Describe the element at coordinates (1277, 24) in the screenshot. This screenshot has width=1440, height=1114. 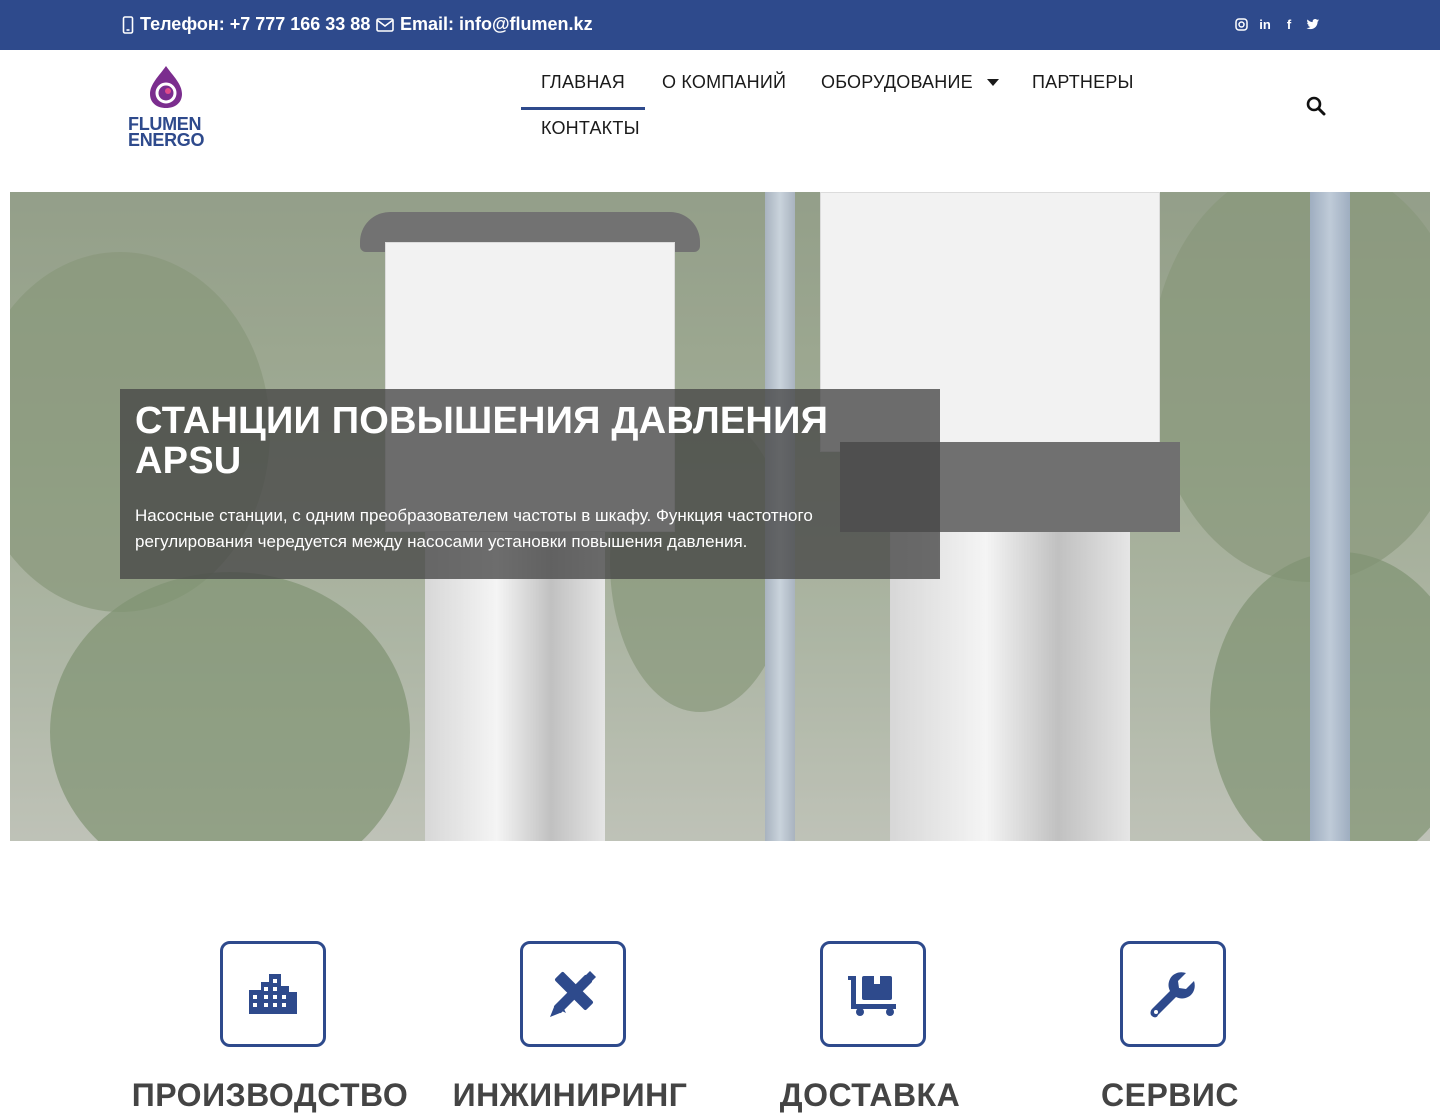
I see `social-links: in f` at that location.